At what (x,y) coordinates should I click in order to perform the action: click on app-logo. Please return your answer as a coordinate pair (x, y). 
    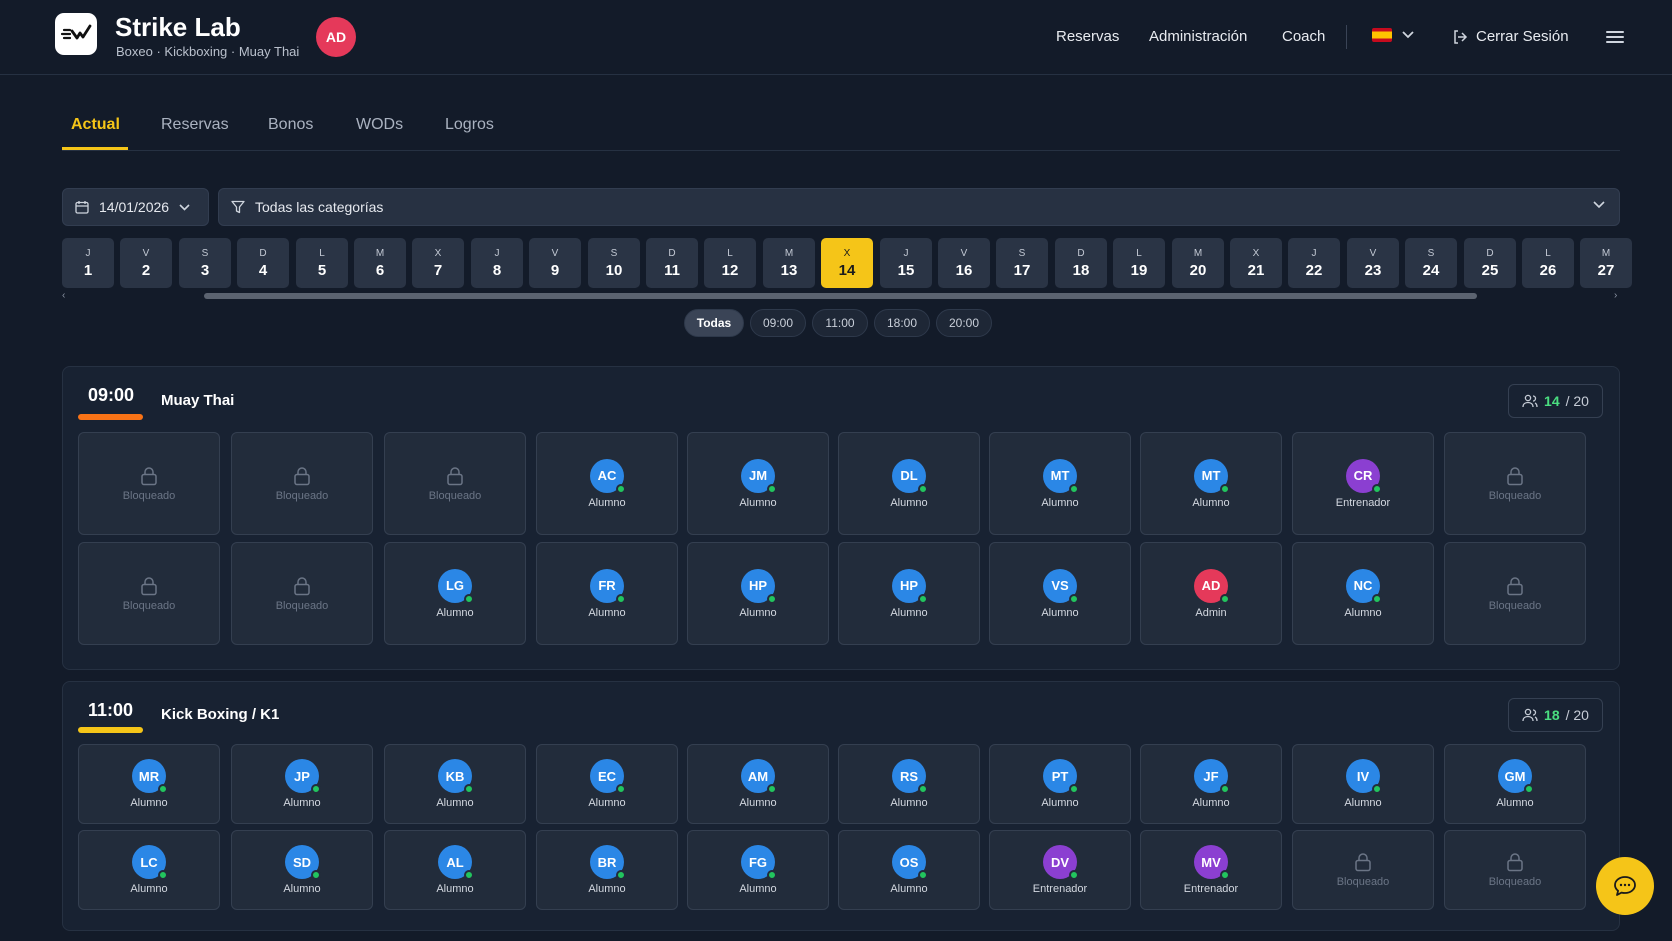
    Looking at the image, I should click on (76, 34).